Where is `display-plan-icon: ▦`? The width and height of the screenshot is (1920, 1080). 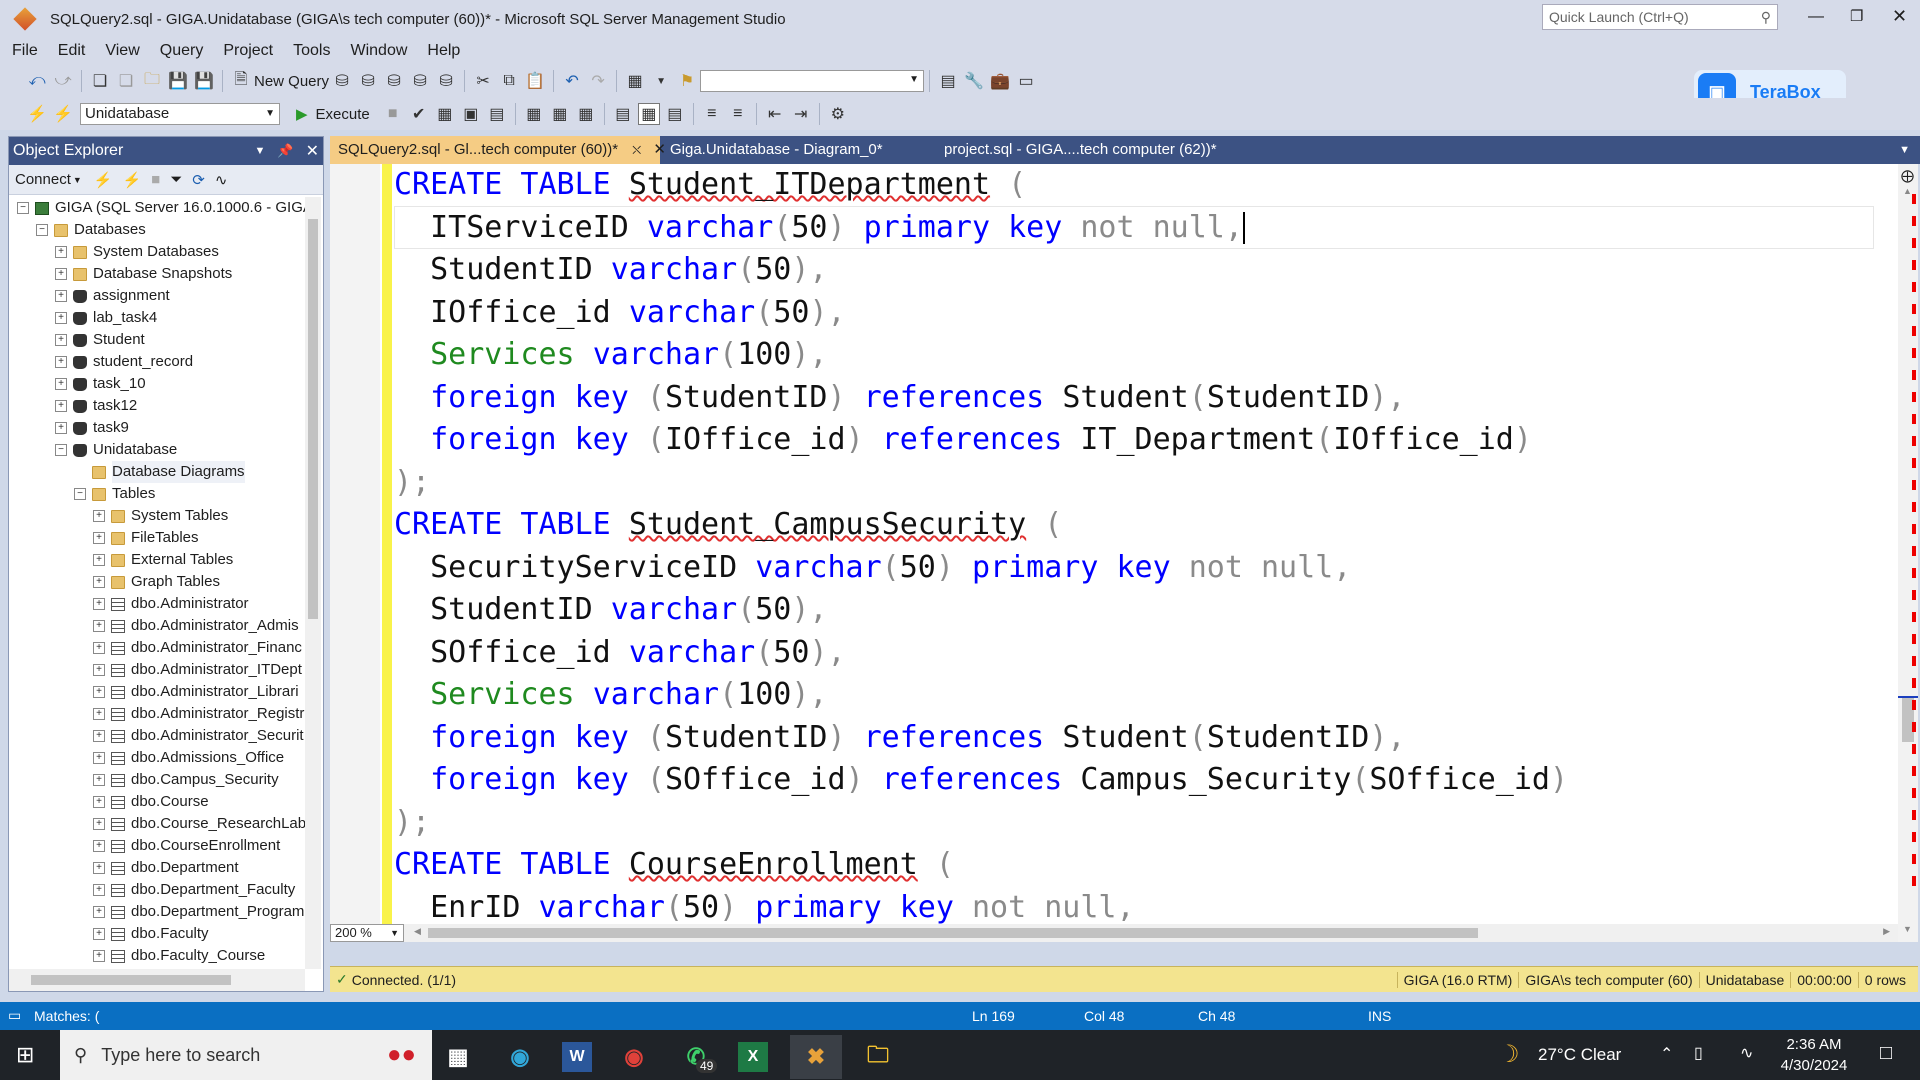 display-plan-icon: ▦ is located at coordinates (445, 114).